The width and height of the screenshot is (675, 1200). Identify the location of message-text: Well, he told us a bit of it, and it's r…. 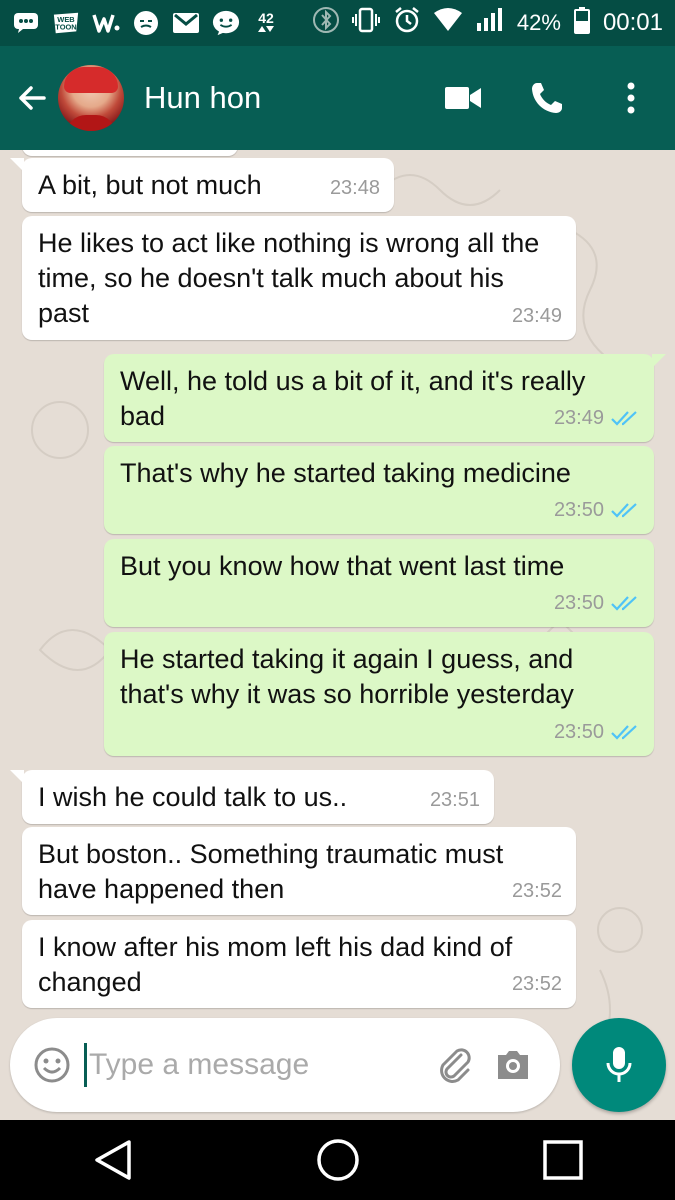
(353, 398).